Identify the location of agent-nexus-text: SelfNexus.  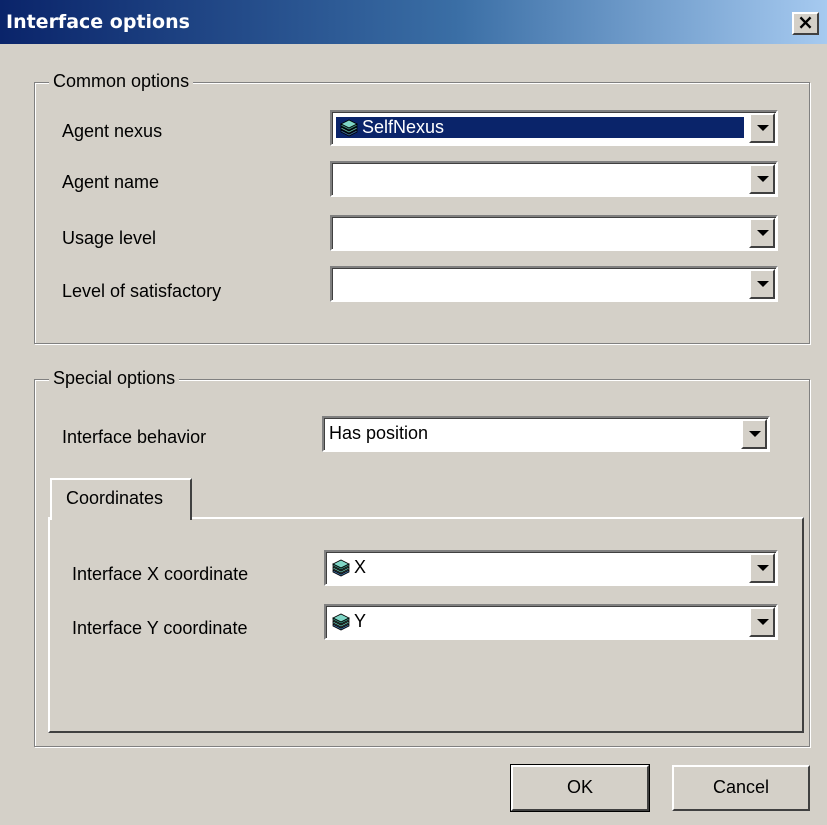
(403, 127).